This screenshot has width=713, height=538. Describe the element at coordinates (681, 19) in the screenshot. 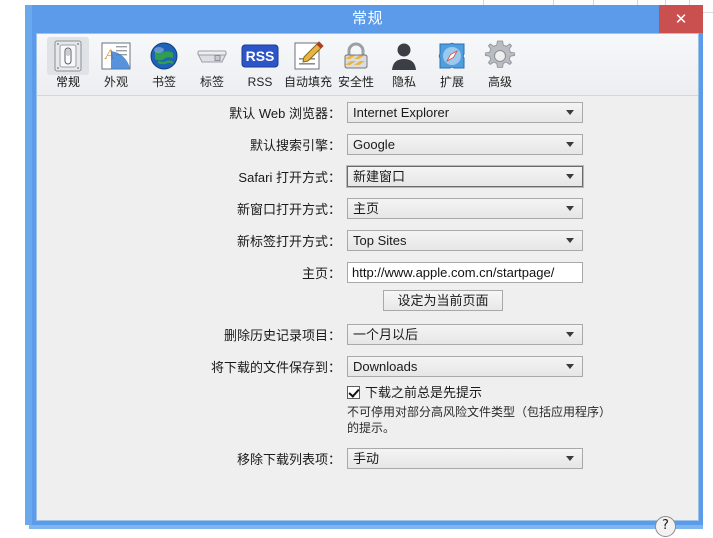

I see `close-button: ✕` at that location.